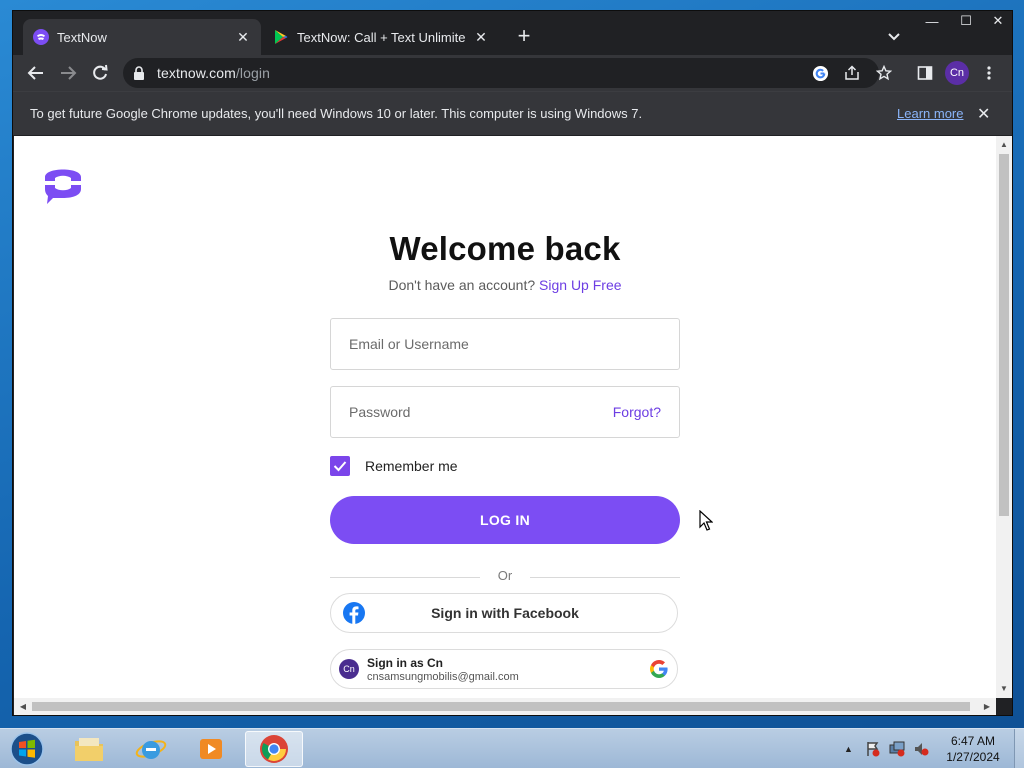  I want to click on vertical-scroll-thumb, so click(1004, 335).